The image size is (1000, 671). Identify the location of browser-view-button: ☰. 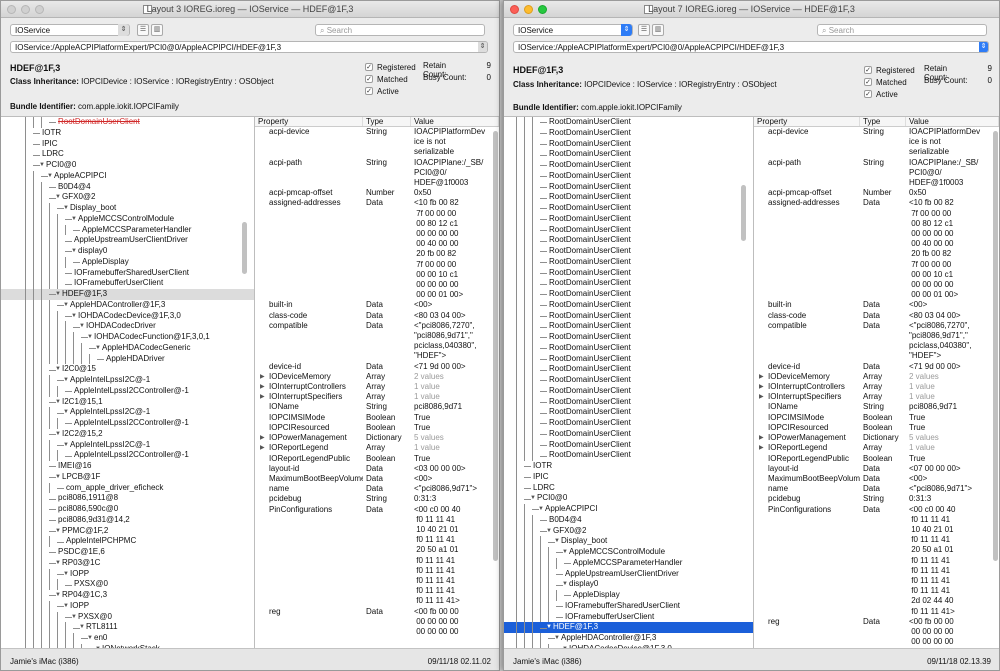
(143, 30).